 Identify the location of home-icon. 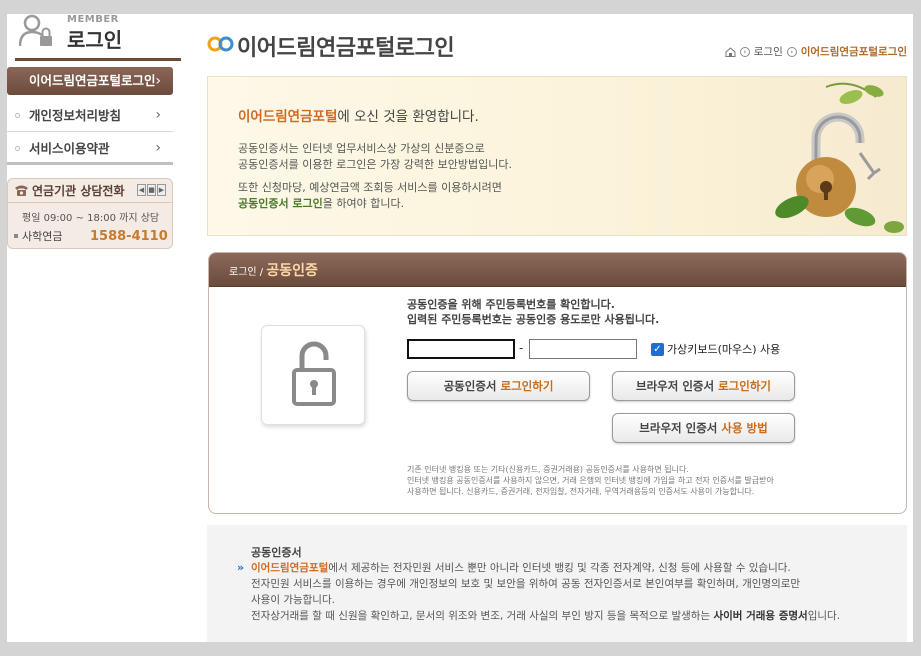
(730, 51).